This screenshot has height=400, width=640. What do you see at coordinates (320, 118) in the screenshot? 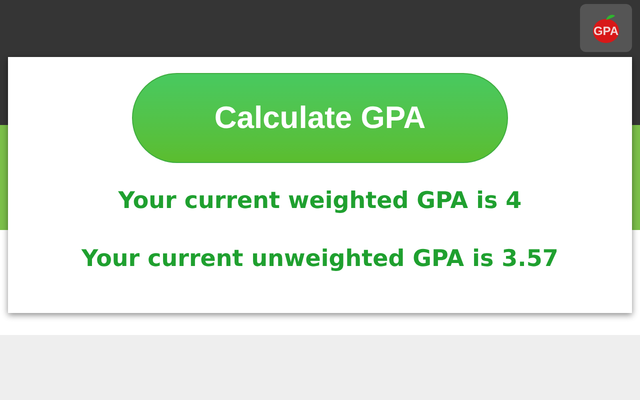
I see `calculate-button: Calculate GPA` at bounding box center [320, 118].